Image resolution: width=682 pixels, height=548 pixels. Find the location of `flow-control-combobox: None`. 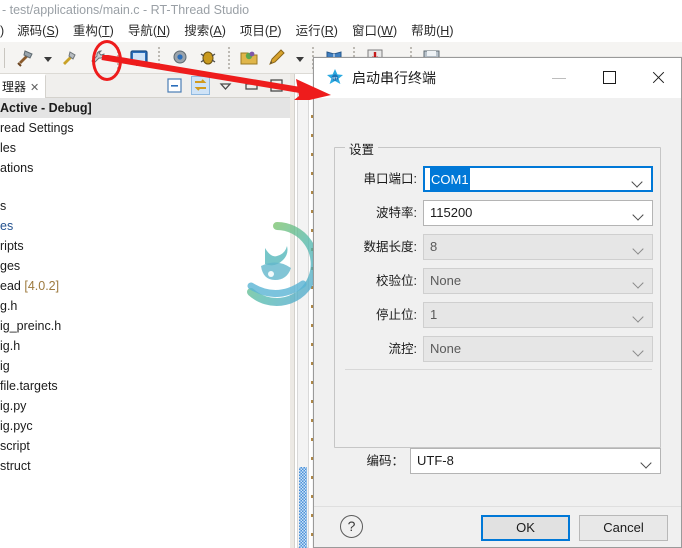

flow-control-combobox: None is located at coordinates (538, 349).